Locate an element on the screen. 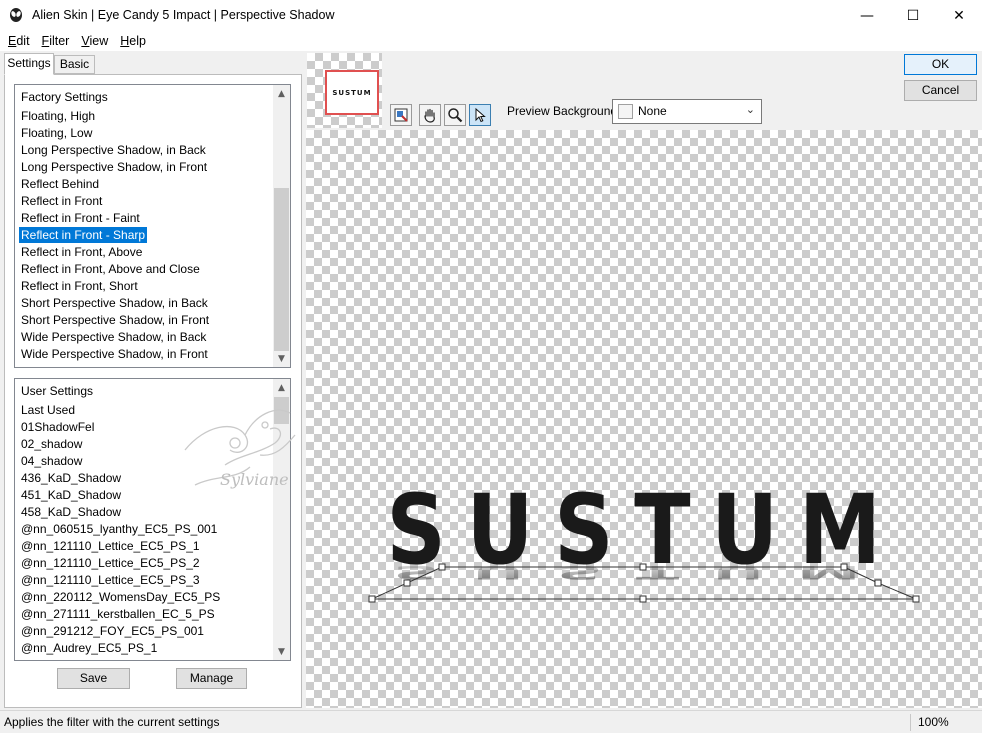 The width and height of the screenshot is (982, 733). user-settings-item-label: @nn_291212_FOY_EC5_PS_001 is located at coordinates (112, 631).